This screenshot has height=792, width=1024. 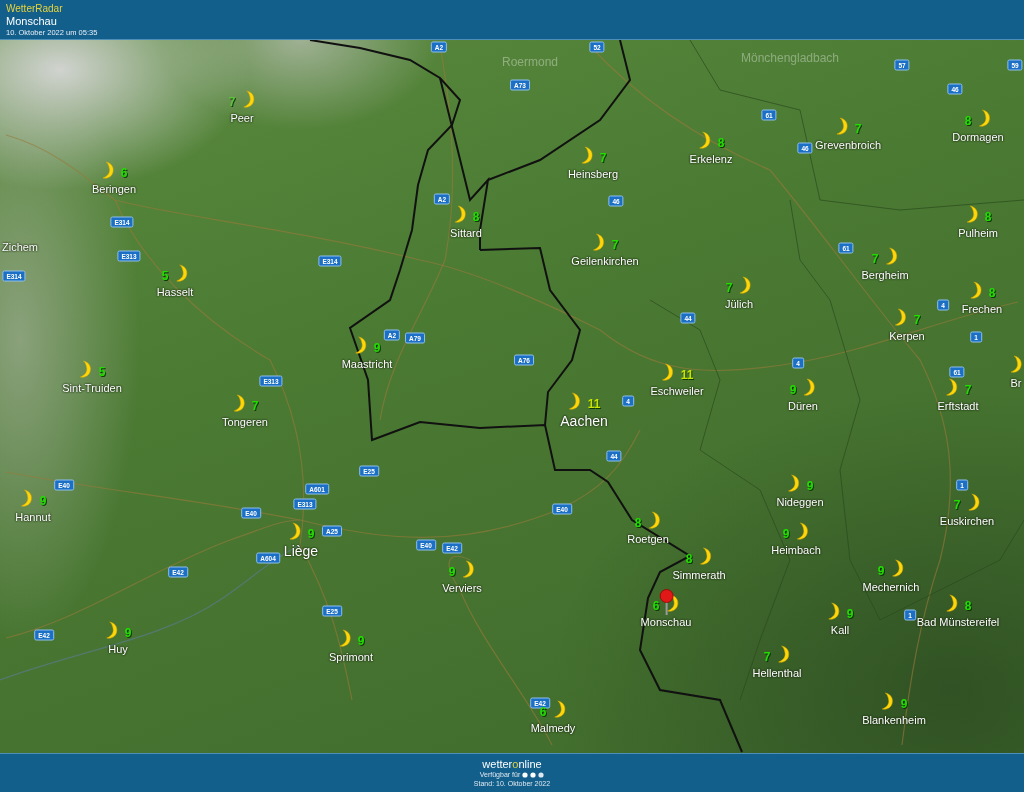 What do you see at coordinates (677, 391) in the screenshot?
I see `city-name: Eschweiler` at bounding box center [677, 391].